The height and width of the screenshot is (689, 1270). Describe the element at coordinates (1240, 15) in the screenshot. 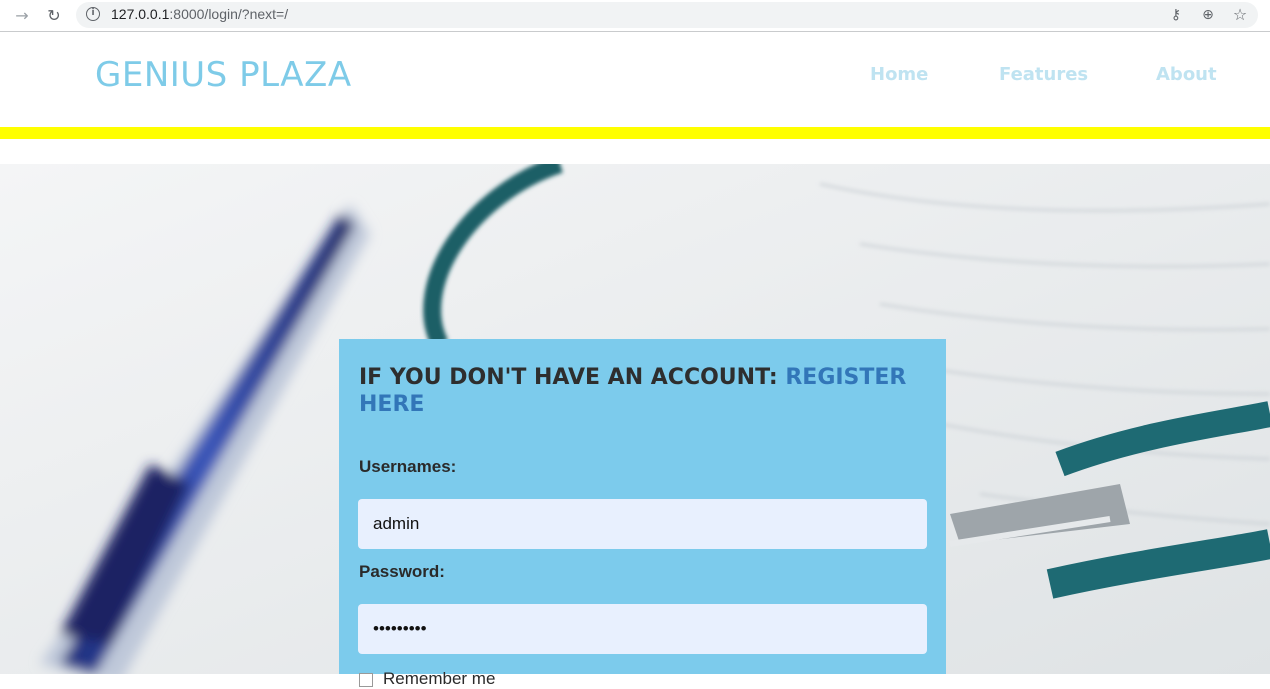

I see `star-icon: ☆` at that location.